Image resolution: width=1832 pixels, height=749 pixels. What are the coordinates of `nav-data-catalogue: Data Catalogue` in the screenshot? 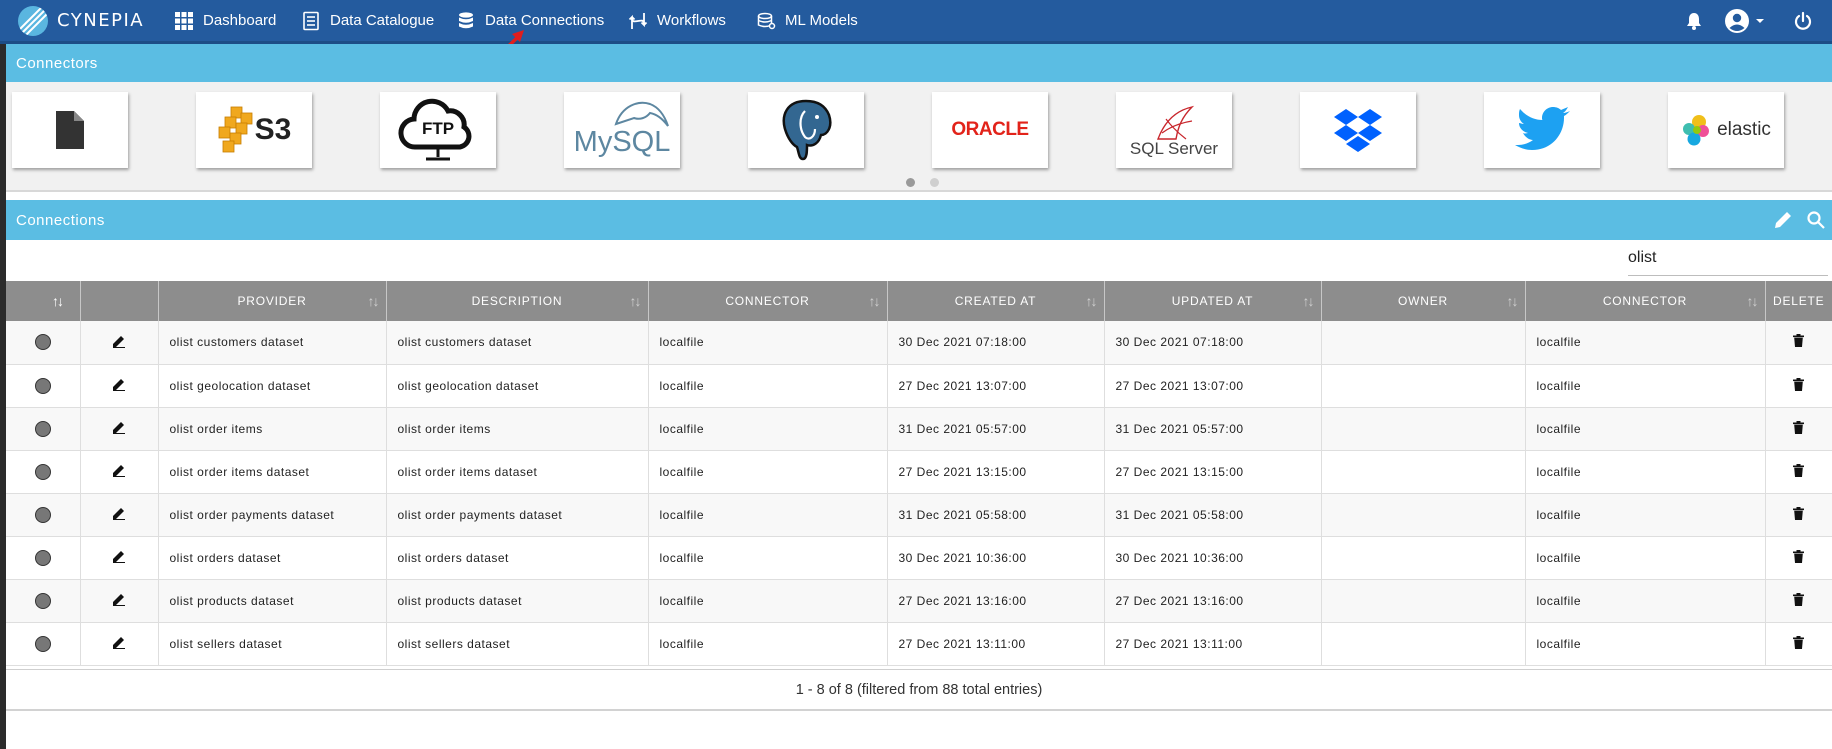 It's located at (367, 20).